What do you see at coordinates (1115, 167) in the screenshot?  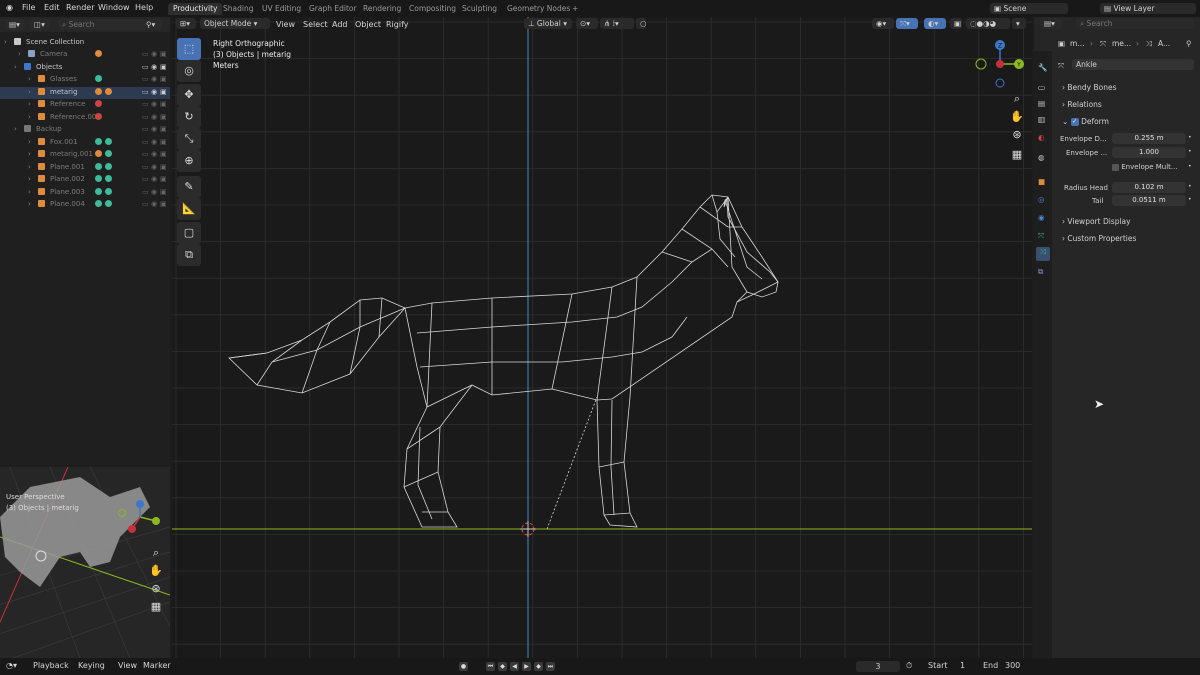 I see `envelope-multiply-box` at bounding box center [1115, 167].